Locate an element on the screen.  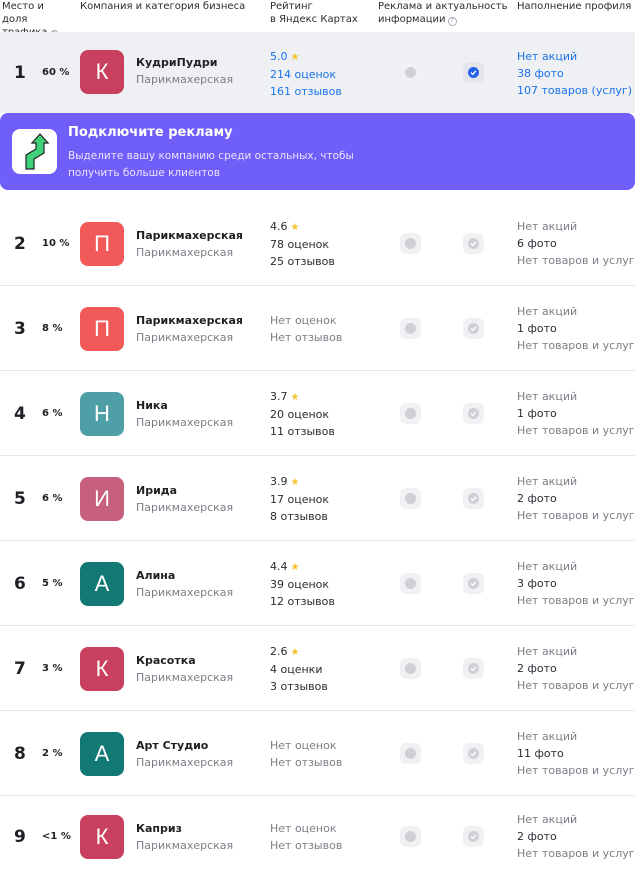
arrow-up-icon is located at coordinates (34, 151).